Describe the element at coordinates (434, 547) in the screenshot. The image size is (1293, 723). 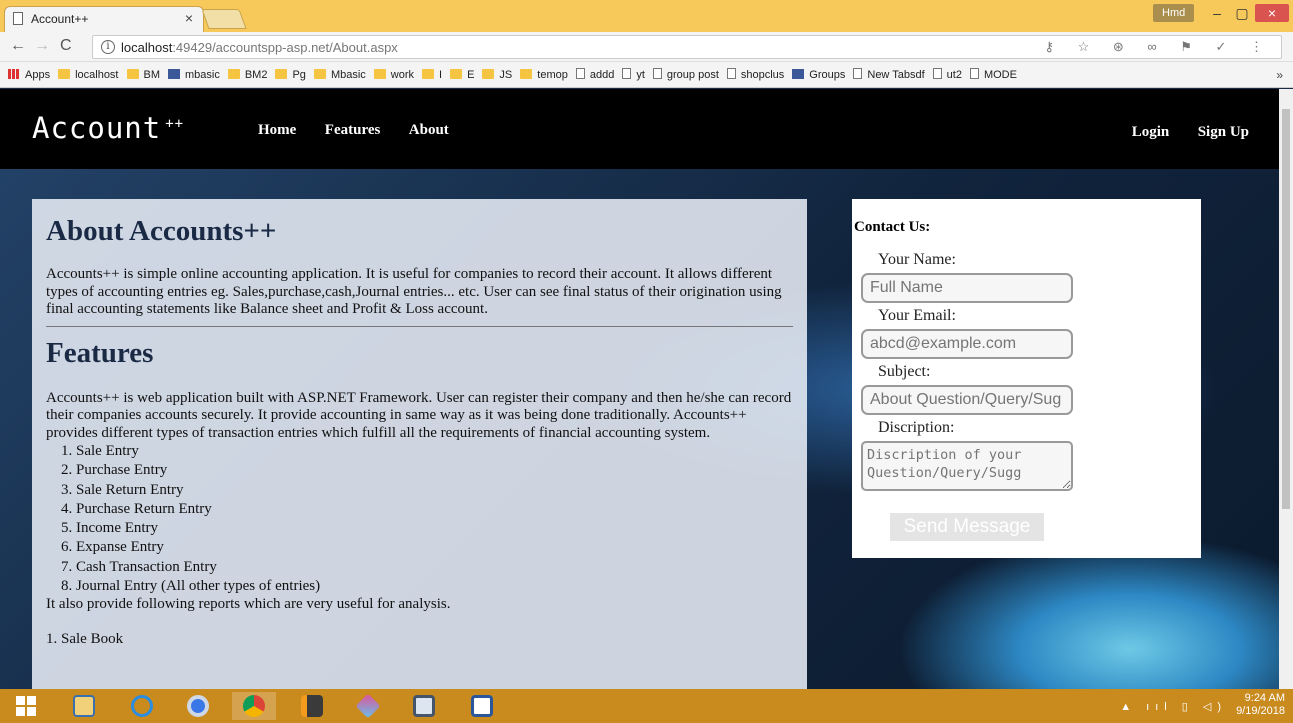
I see `list-item: Expanse Entry` at that location.